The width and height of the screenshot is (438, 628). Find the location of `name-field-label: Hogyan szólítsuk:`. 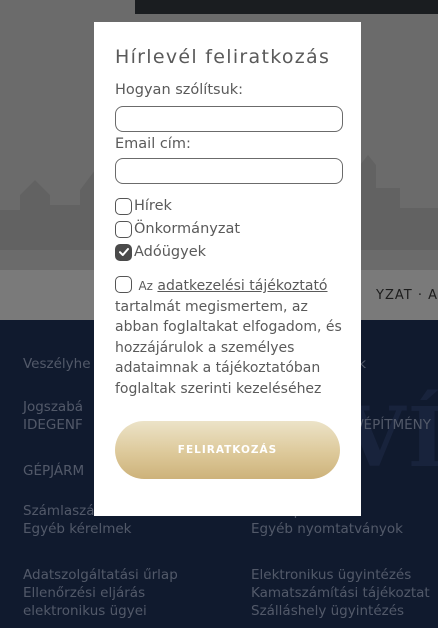

name-field-label: Hogyan szólítsuk: is located at coordinates (179, 90).